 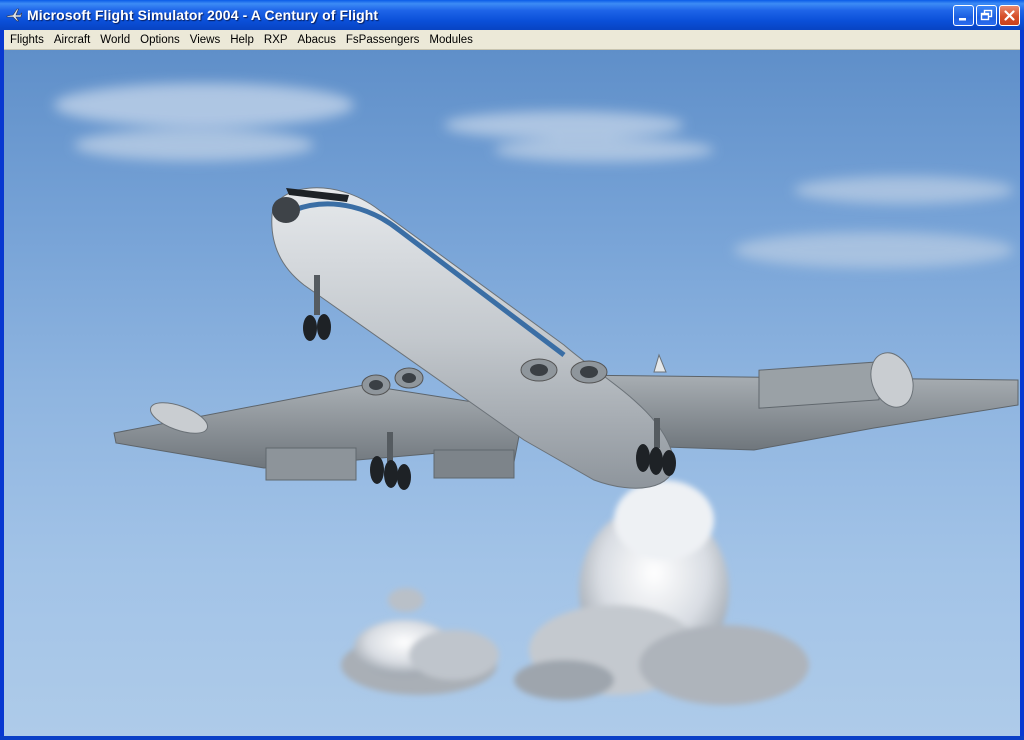 What do you see at coordinates (276, 40) in the screenshot?
I see `menu-rxp: RXP` at bounding box center [276, 40].